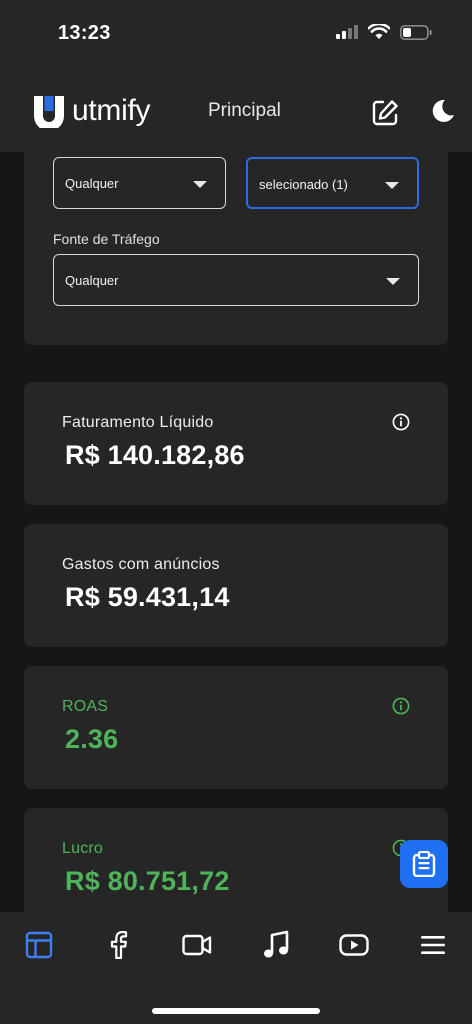 The width and height of the screenshot is (472, 1024). I want to click on clipboard-icon, so click(424, 864).